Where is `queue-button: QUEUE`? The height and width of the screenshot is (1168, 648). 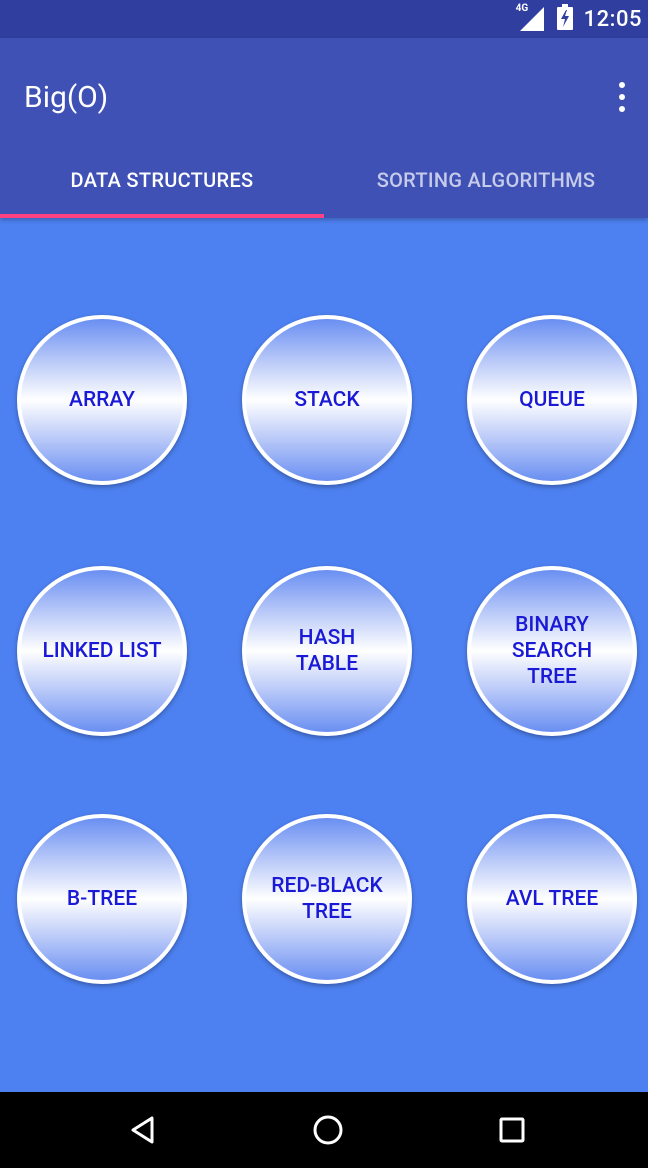 queue-button: QUEUE is located at coordinates (552, 400).